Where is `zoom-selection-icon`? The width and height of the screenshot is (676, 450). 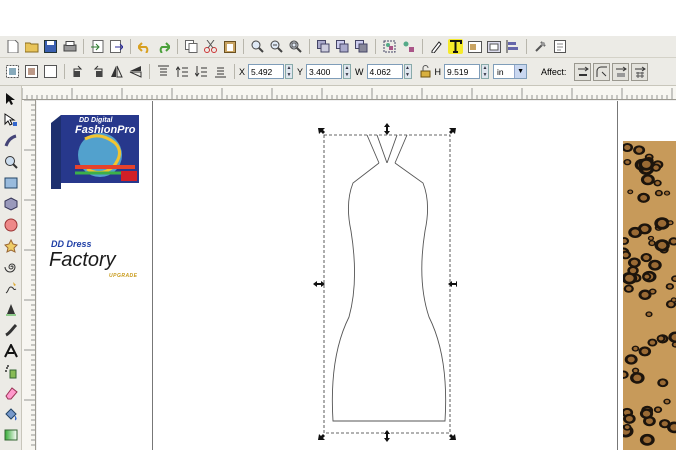
zoom-selection-icon is located at coordinates (257, 46).